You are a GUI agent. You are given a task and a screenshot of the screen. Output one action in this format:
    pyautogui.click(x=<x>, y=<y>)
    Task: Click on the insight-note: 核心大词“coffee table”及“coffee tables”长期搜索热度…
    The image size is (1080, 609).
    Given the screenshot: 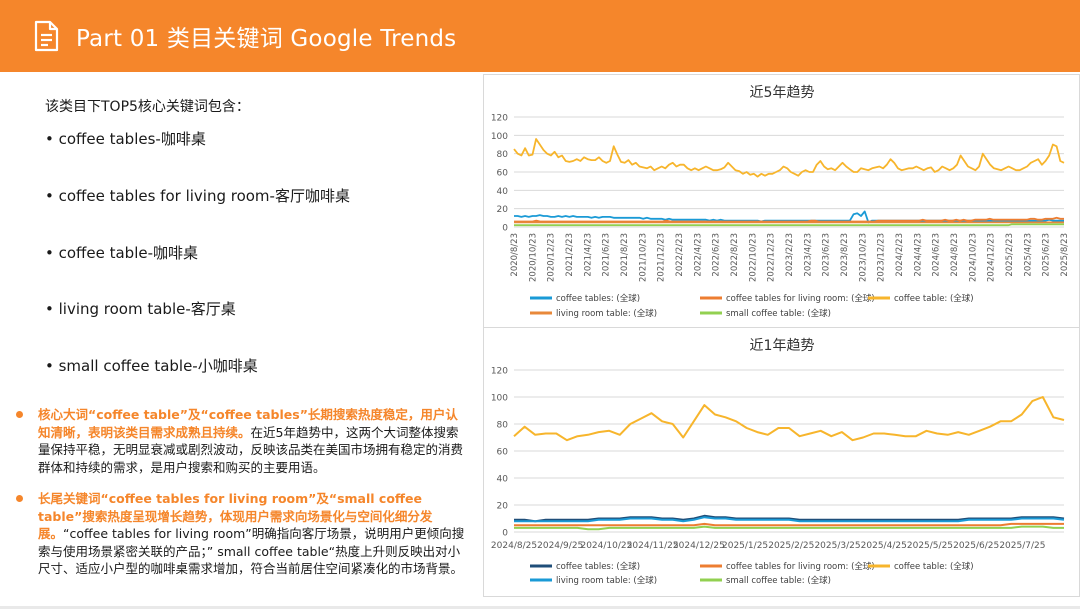 What is the action you would take?
    pyautogui.click(x=243, y=441)
    